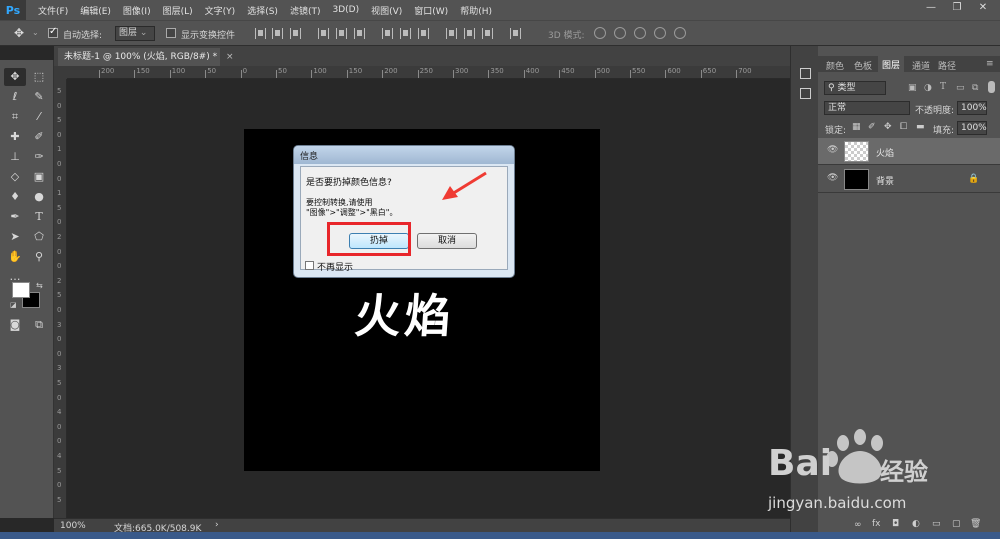 The width and height of the screenshot is (1000, 539). What do you see at coordinates (921, 65) in the screenshot?
I see `tab-channels: 通道` at bounding box center [921, 65].